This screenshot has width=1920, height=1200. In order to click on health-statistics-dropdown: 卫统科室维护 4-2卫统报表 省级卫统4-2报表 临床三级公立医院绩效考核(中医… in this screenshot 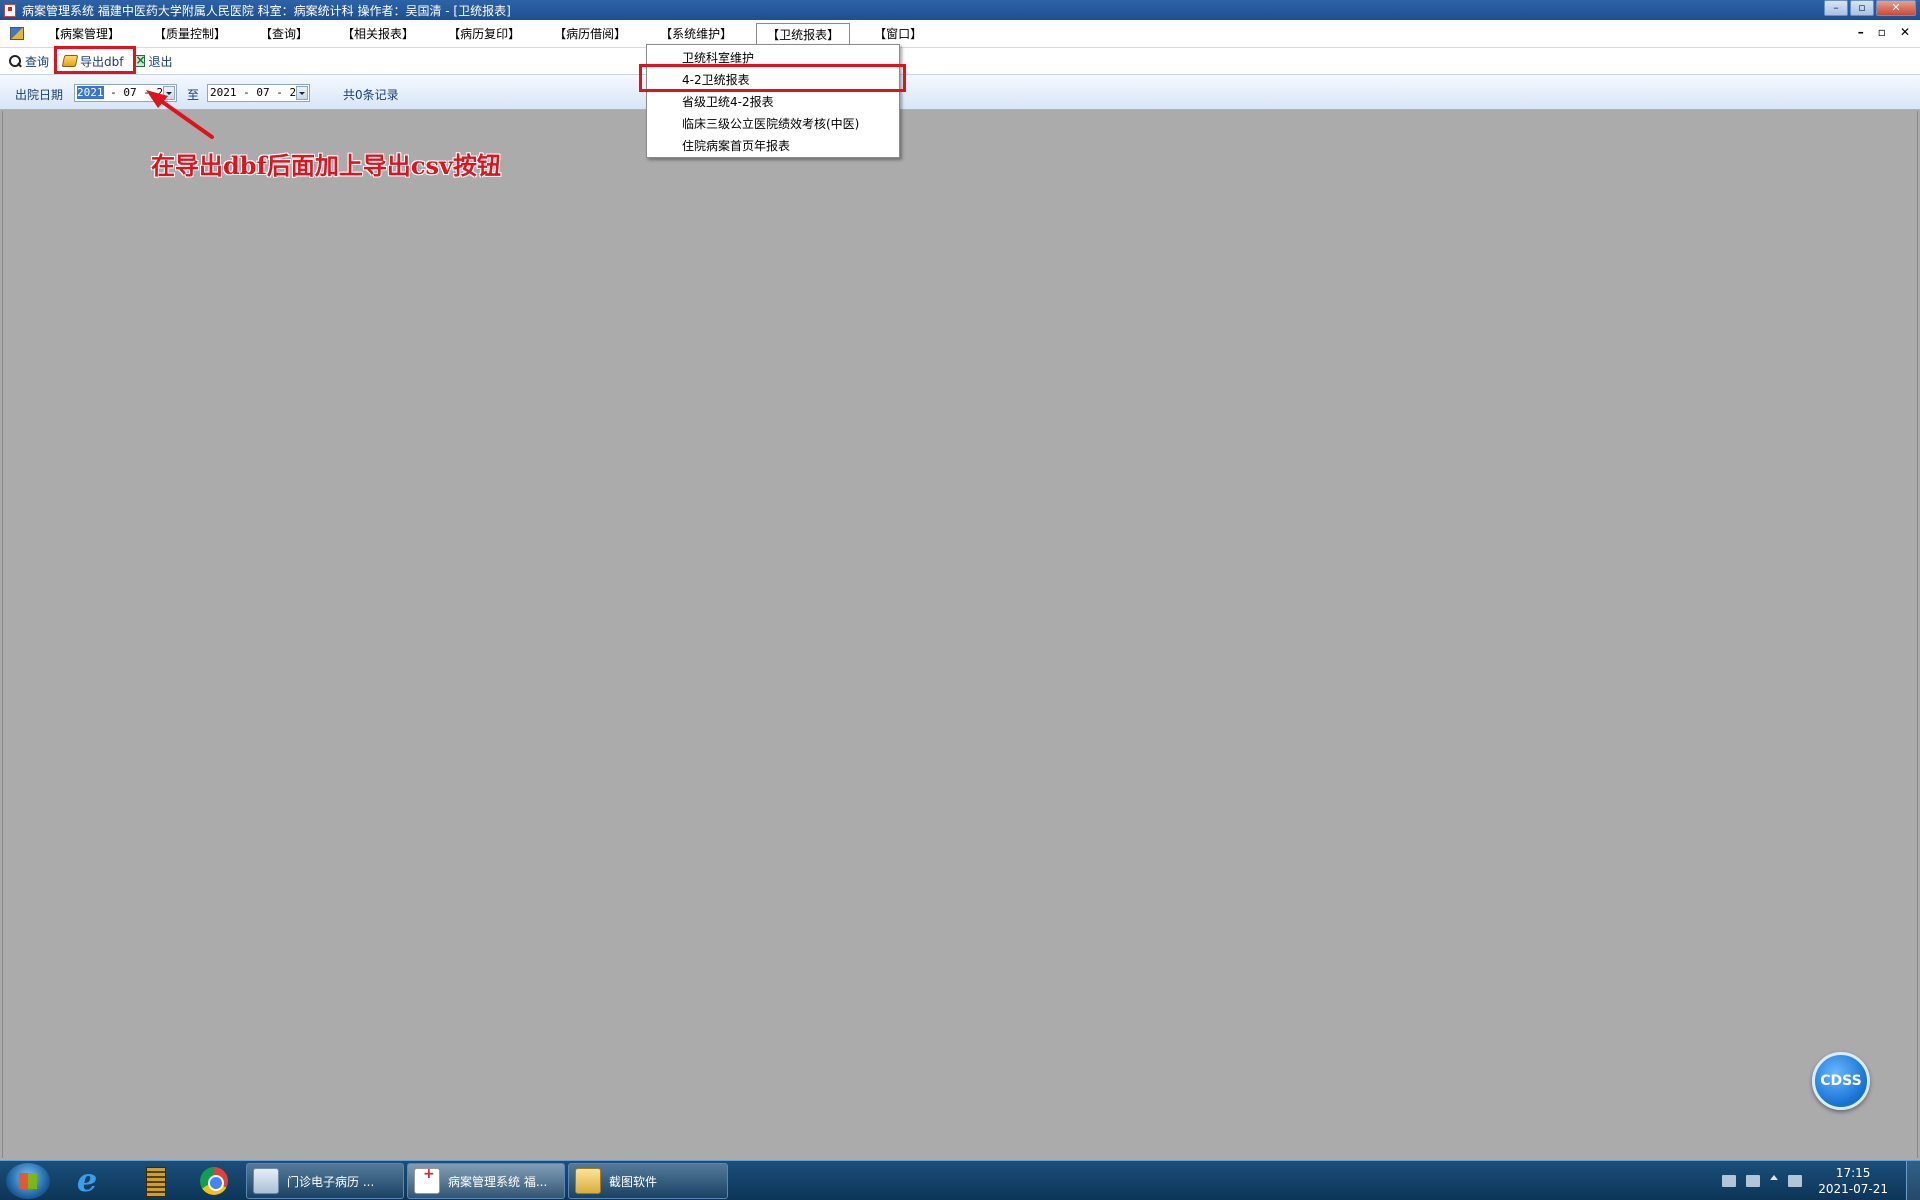, I will do `click(773, 101)`.